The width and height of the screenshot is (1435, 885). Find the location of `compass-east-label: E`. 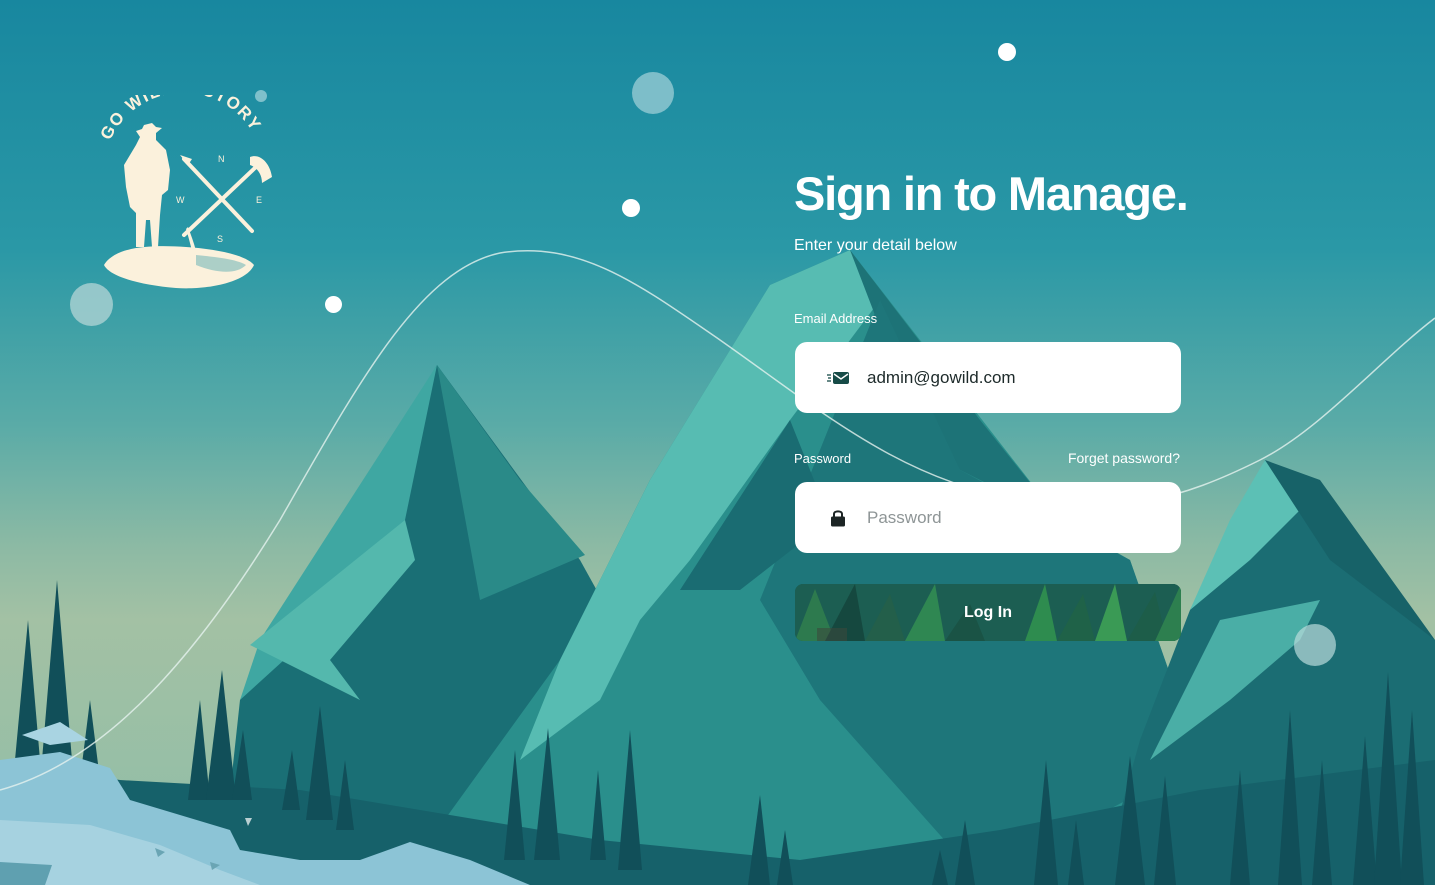

compass-east-label: E is located at coordinates (259, 200).